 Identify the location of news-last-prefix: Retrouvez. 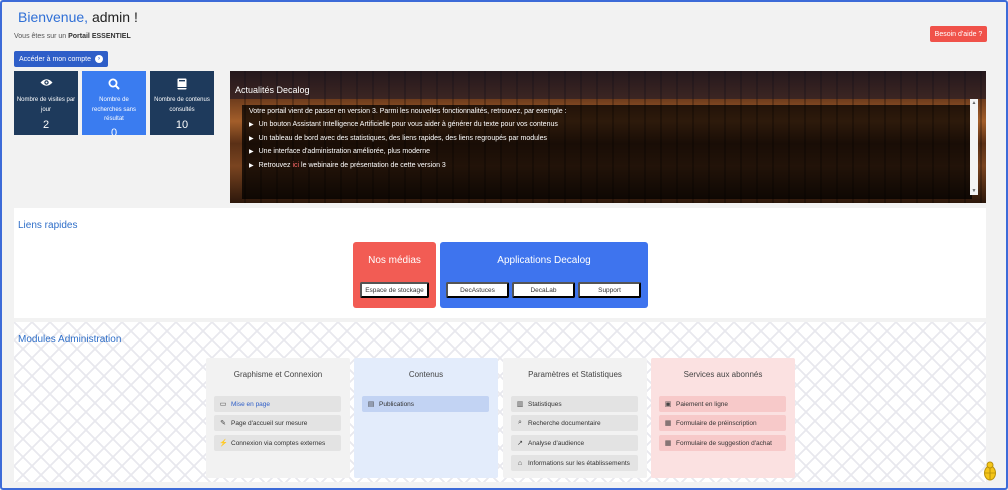
(275, 165).